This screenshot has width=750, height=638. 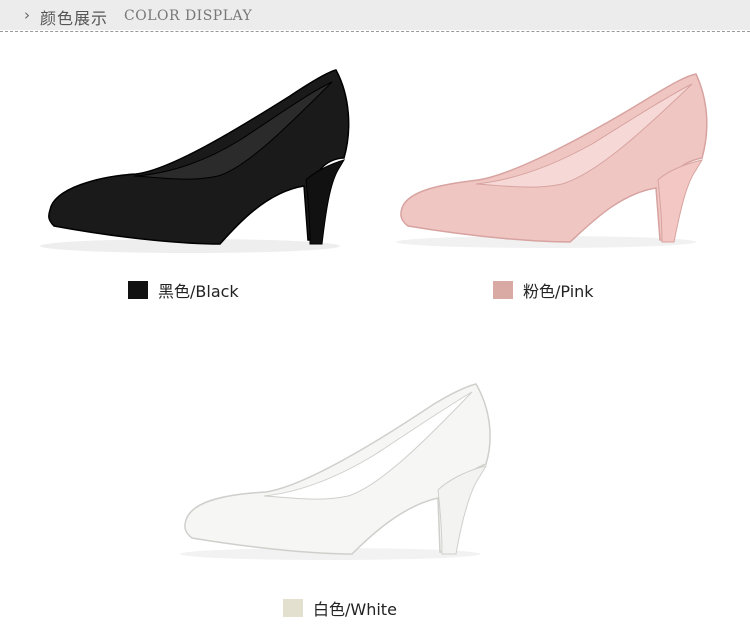 What do you see at coordinates (188, 16) in the screenshot?
I see `section-title-en: COLOR DISPLAY` at bounding box center [188, 16].